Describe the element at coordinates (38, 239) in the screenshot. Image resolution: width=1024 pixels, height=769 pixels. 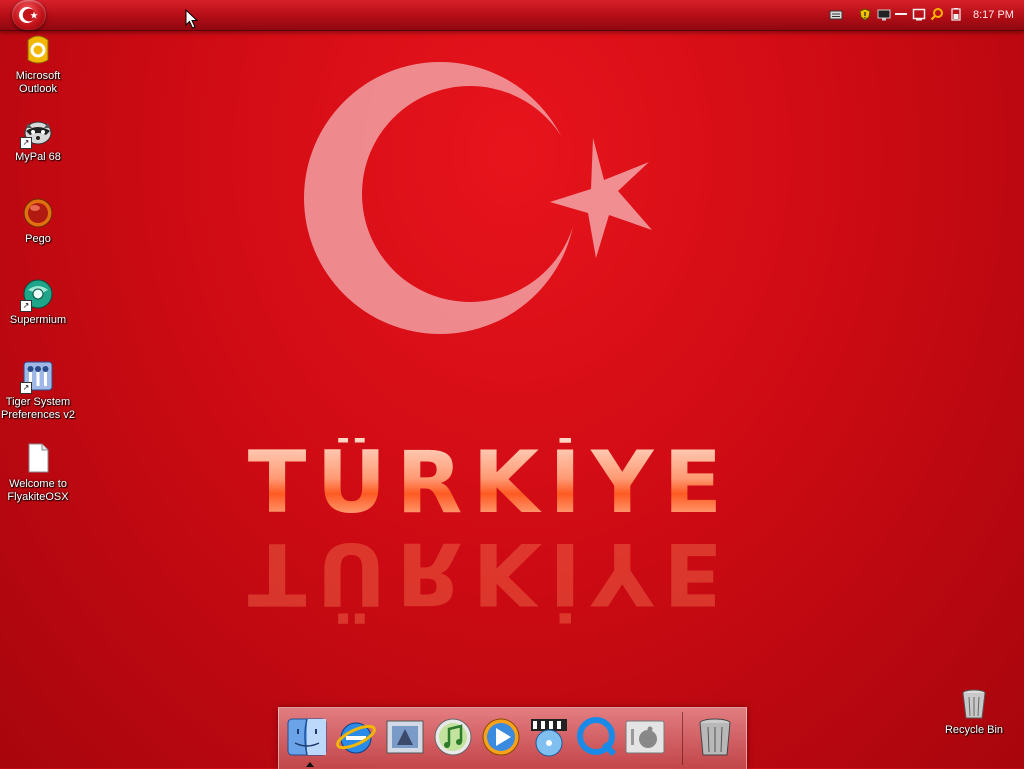
I see `desktop-icon-label: Pego` at that location.